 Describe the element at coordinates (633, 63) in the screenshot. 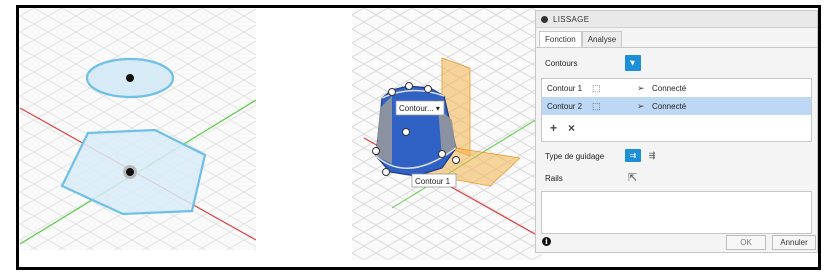

I see `contours-select-button` at that location.